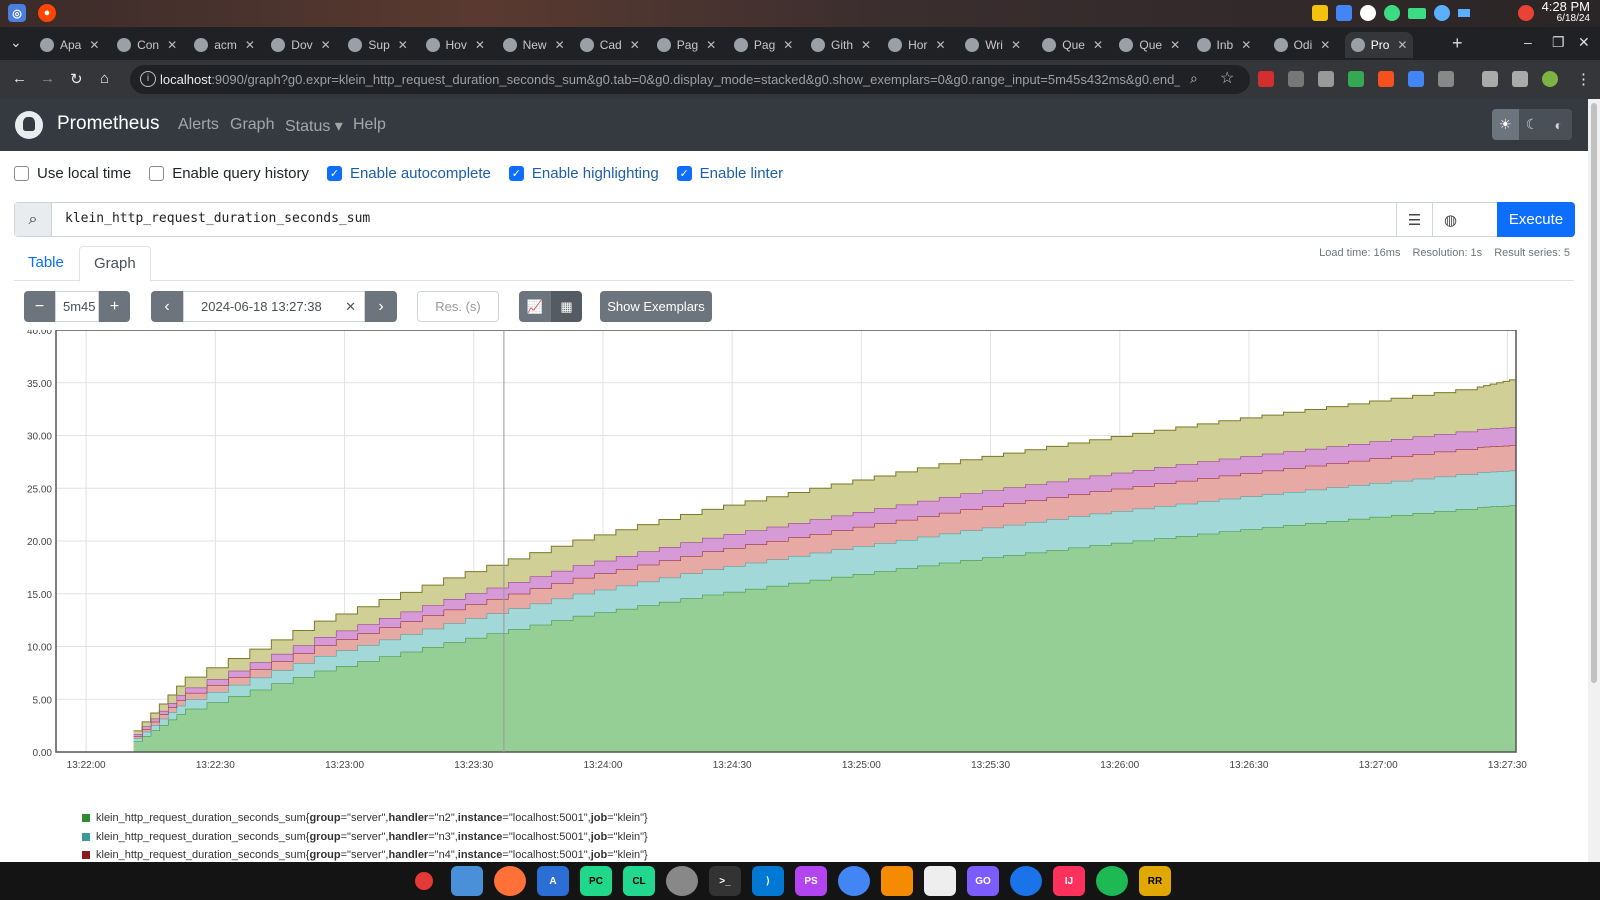 This screenshot has width=1600, height=900. I want to click on expression-text: klein_http_request_duration_seconds_sum, so click(217, 218).